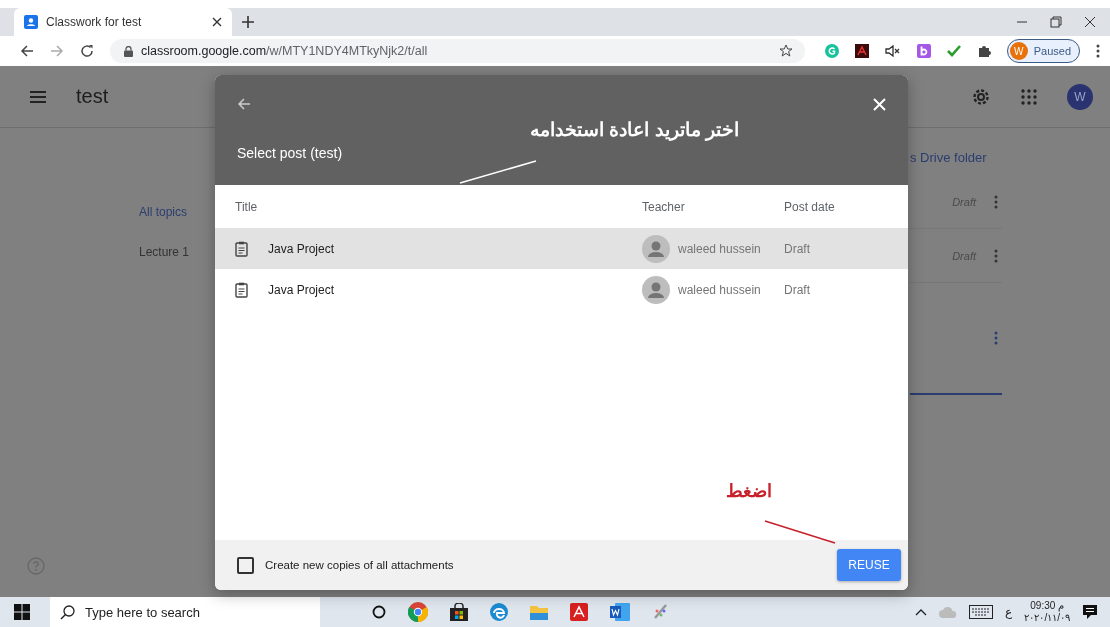 Image resolution: width=1110 pixels, height=627 pixels. What do you see at coordinates (27, 51) in the screenshot?
I see `back-icon` at bounding box center [27, 51].